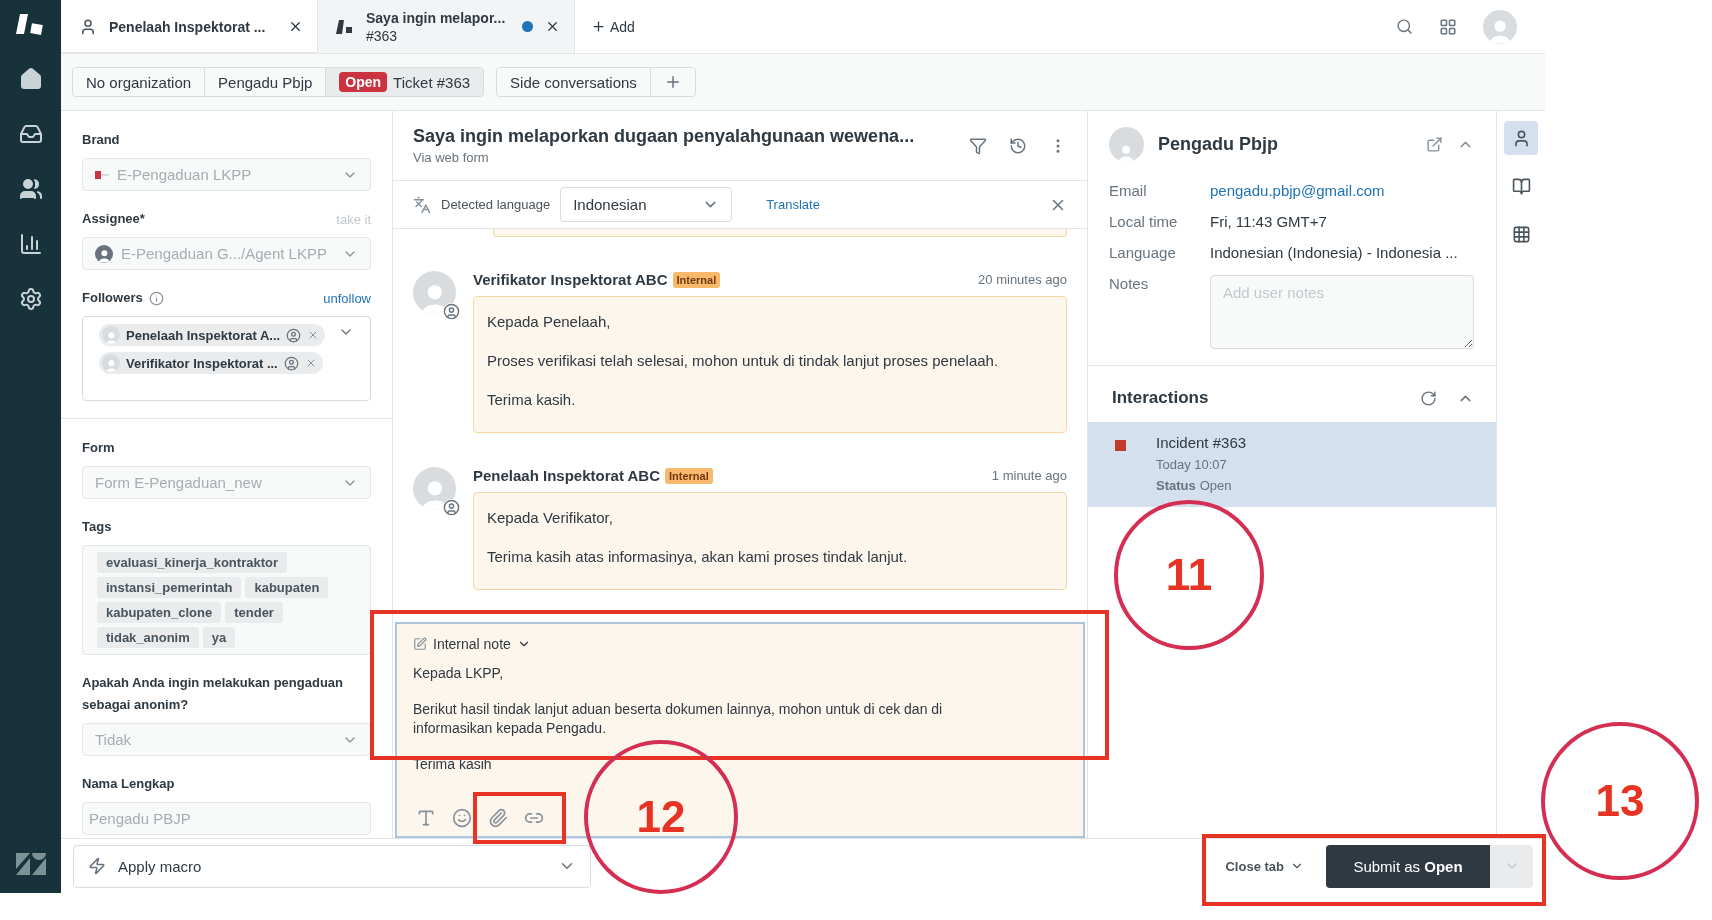  I want to click on attachment-icon, so click(498, 818).